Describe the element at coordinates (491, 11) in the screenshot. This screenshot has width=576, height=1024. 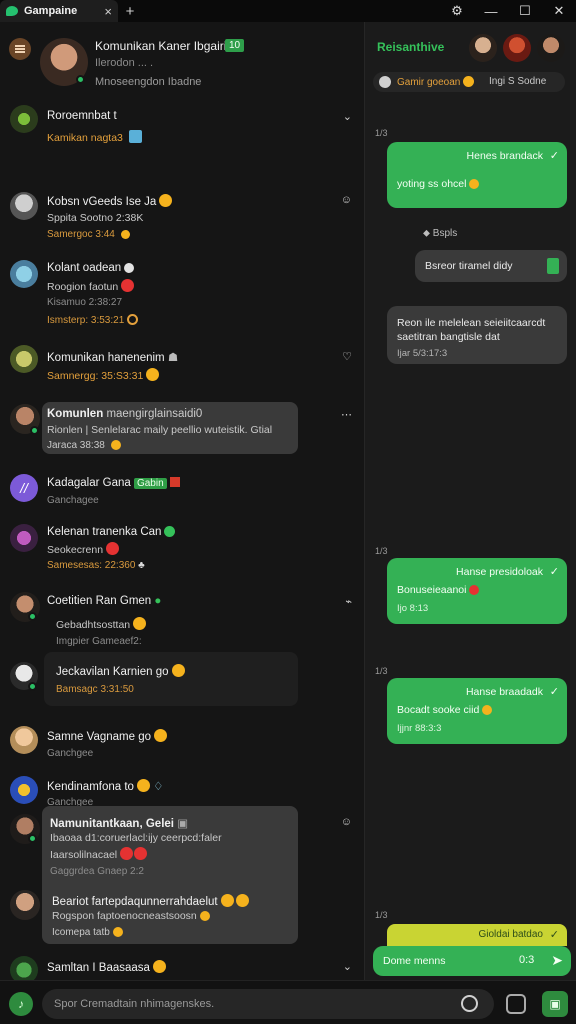
I see `minimize-icon: —` at that location.